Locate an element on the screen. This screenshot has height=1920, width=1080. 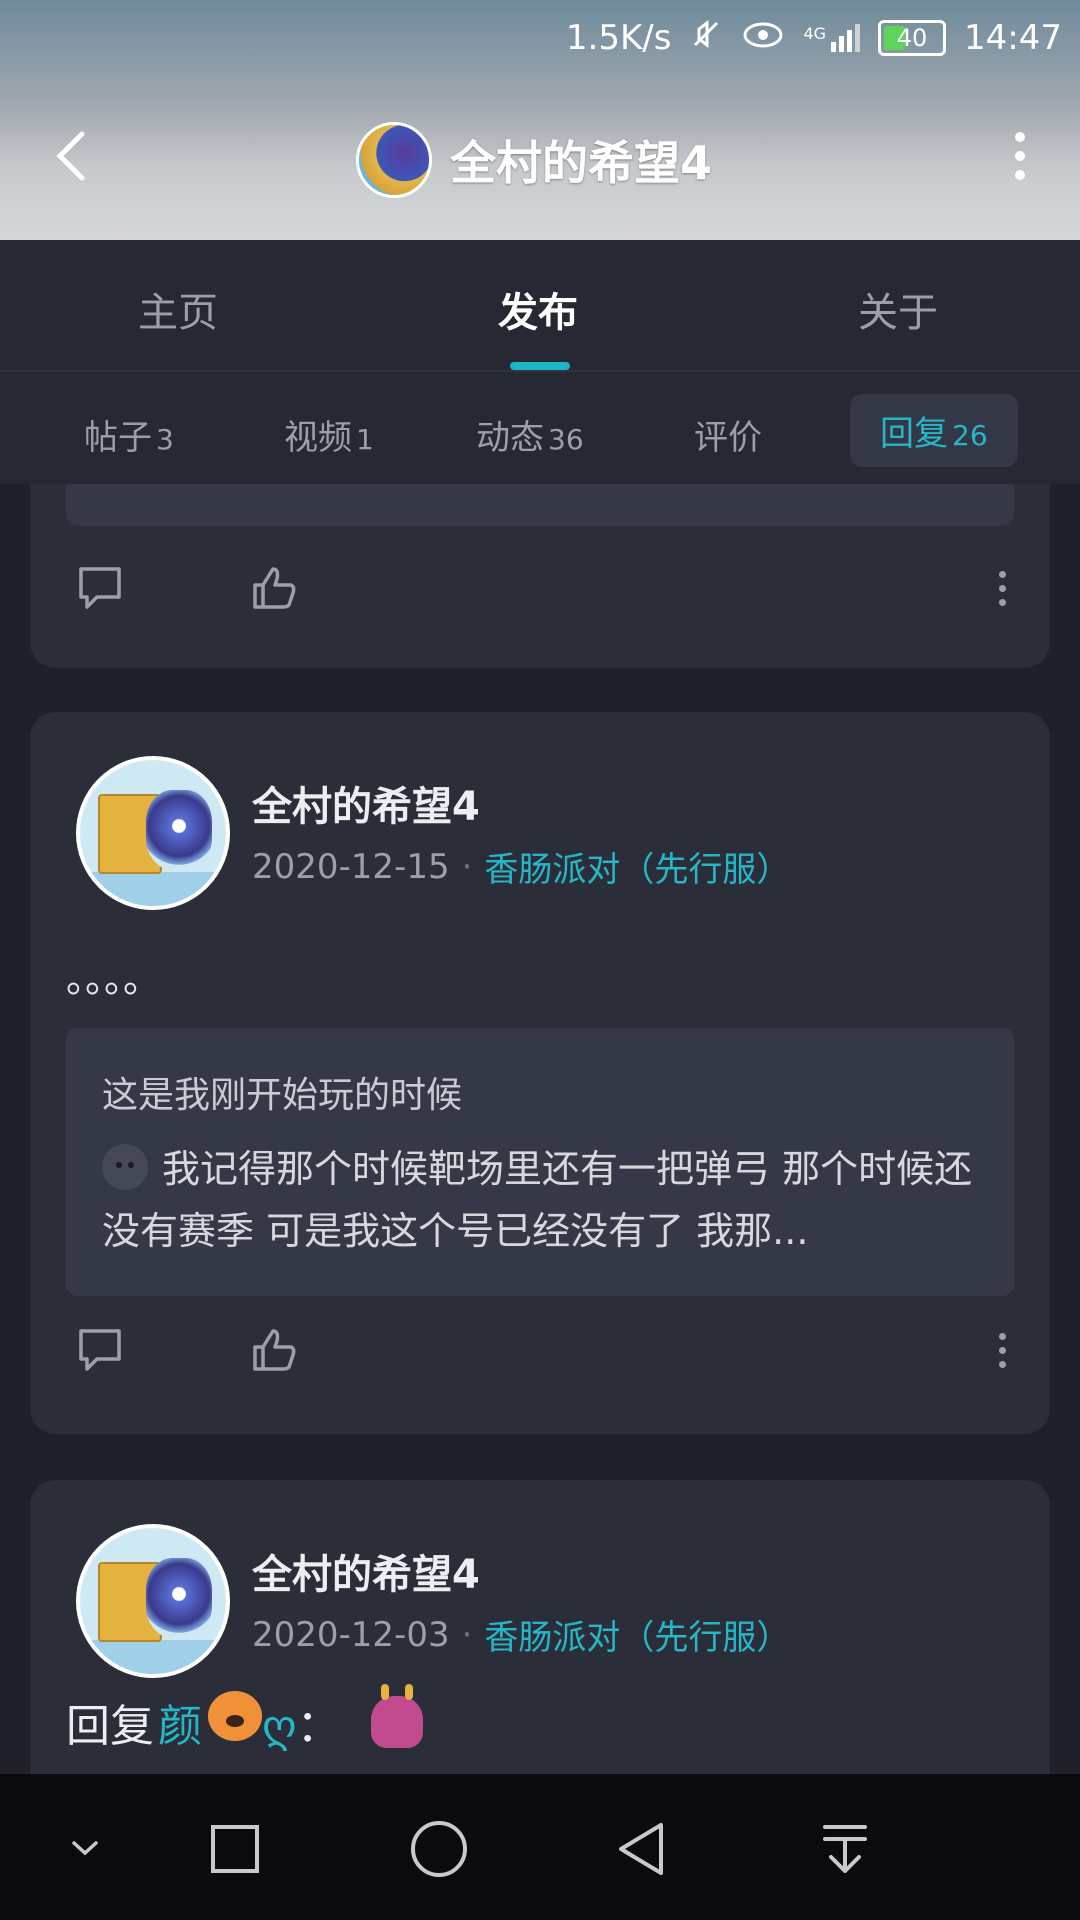
profile-header: 1.5K/s 4G 40 14:47 全村的希望4 is located at coordinates (540, 120).